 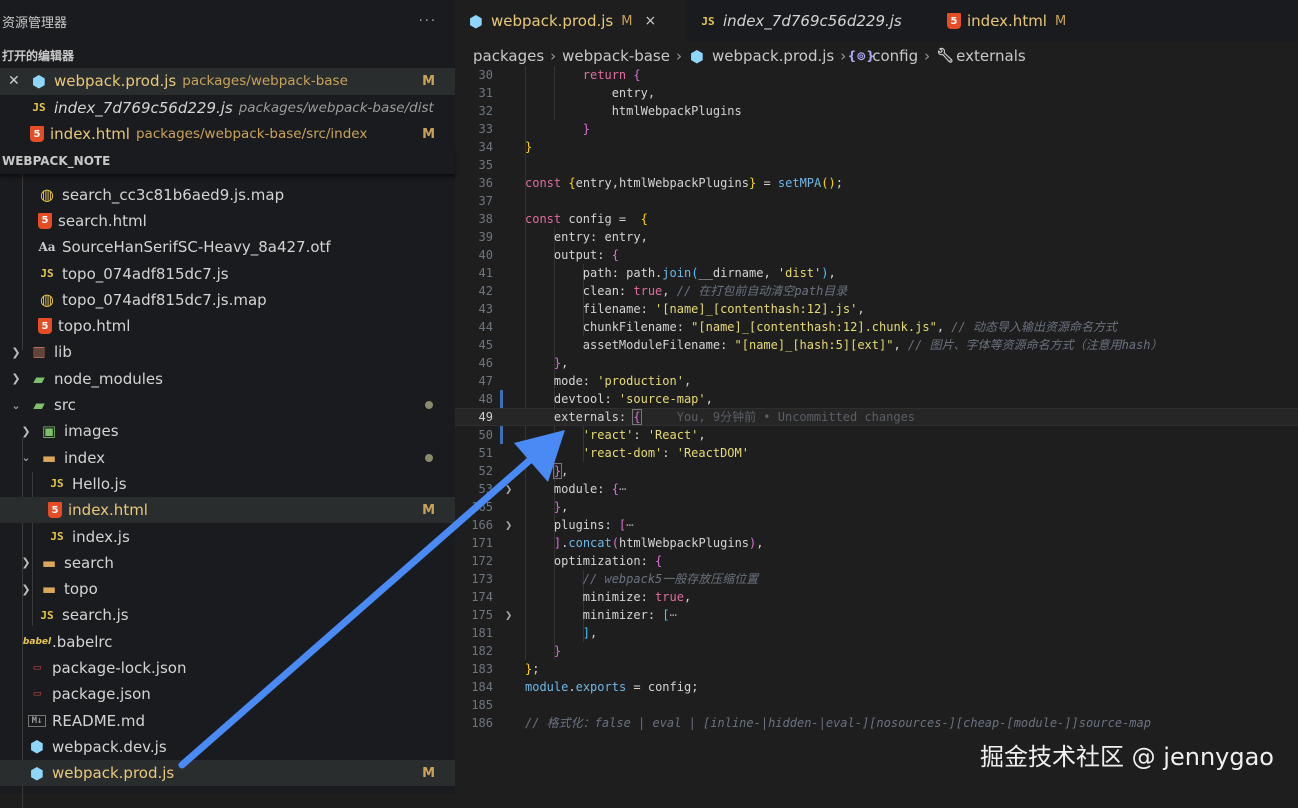 I want to click on line-number: 46, so click(x=485, y=363).